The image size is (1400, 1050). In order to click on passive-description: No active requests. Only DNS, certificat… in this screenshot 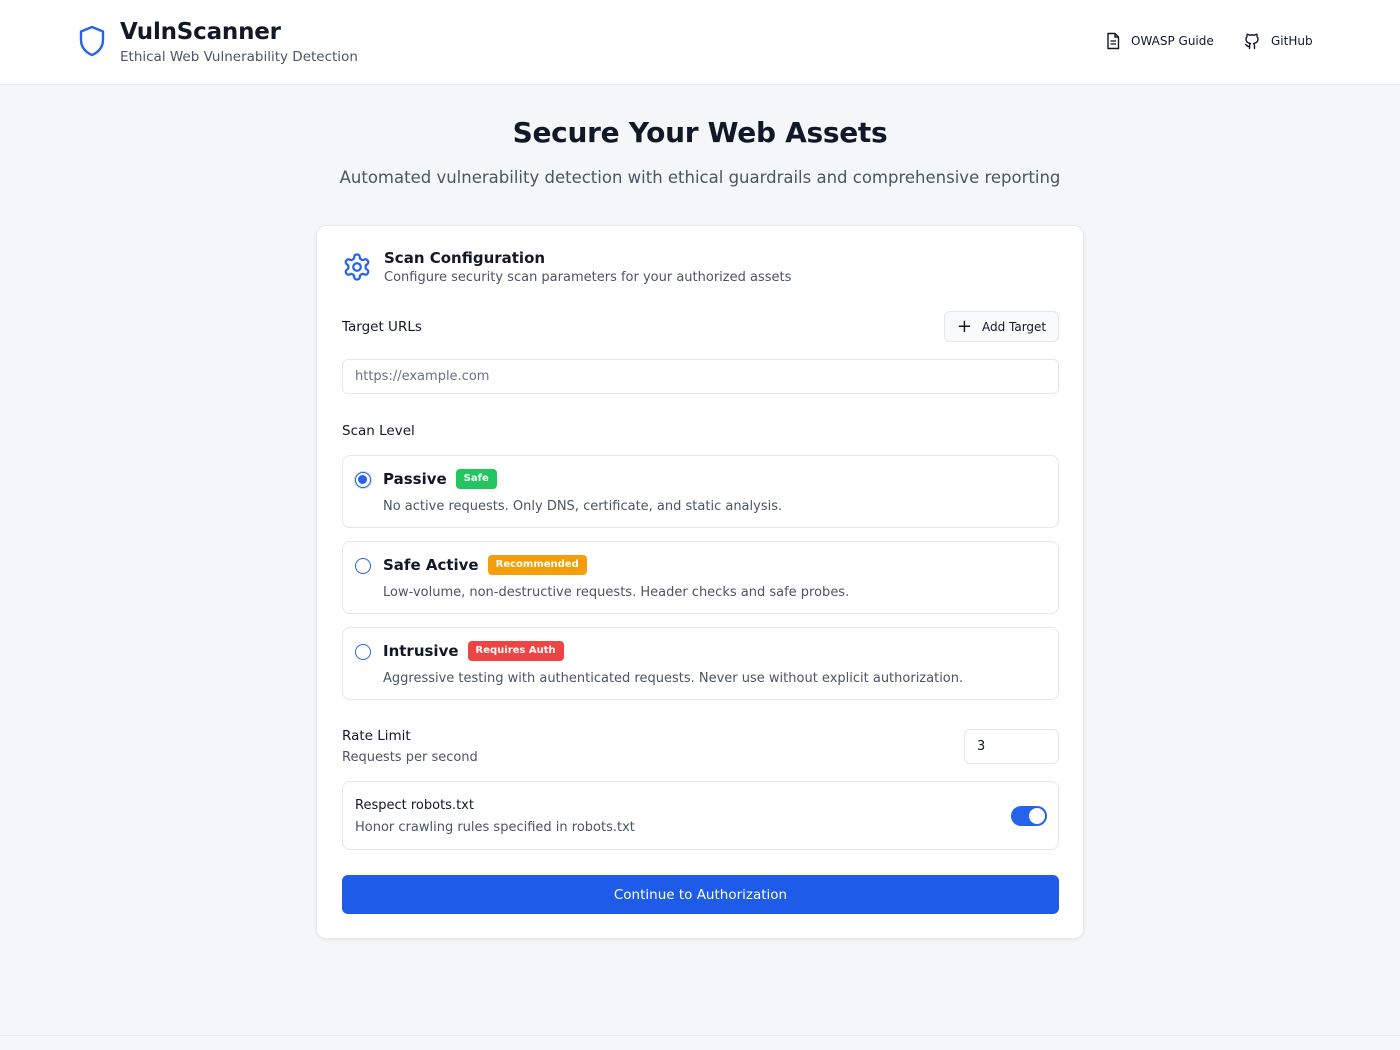, I will do `click(583, 506)`.